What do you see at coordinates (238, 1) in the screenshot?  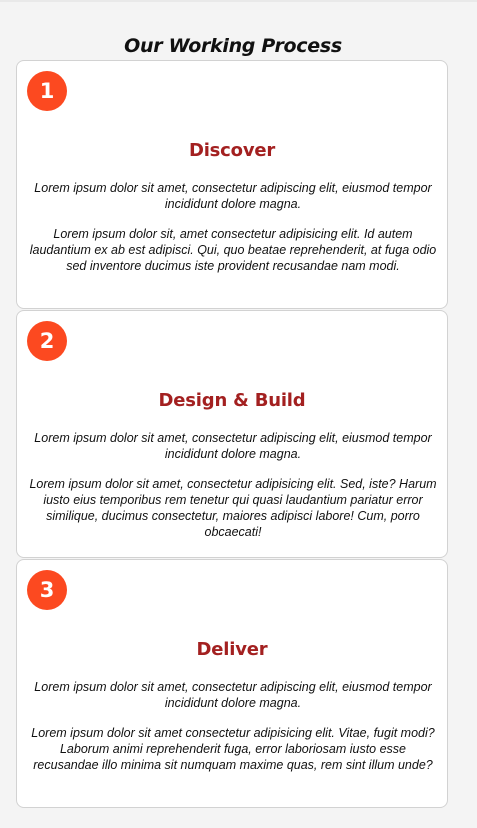 I see `top-divider` at bounding box center [238, 1].